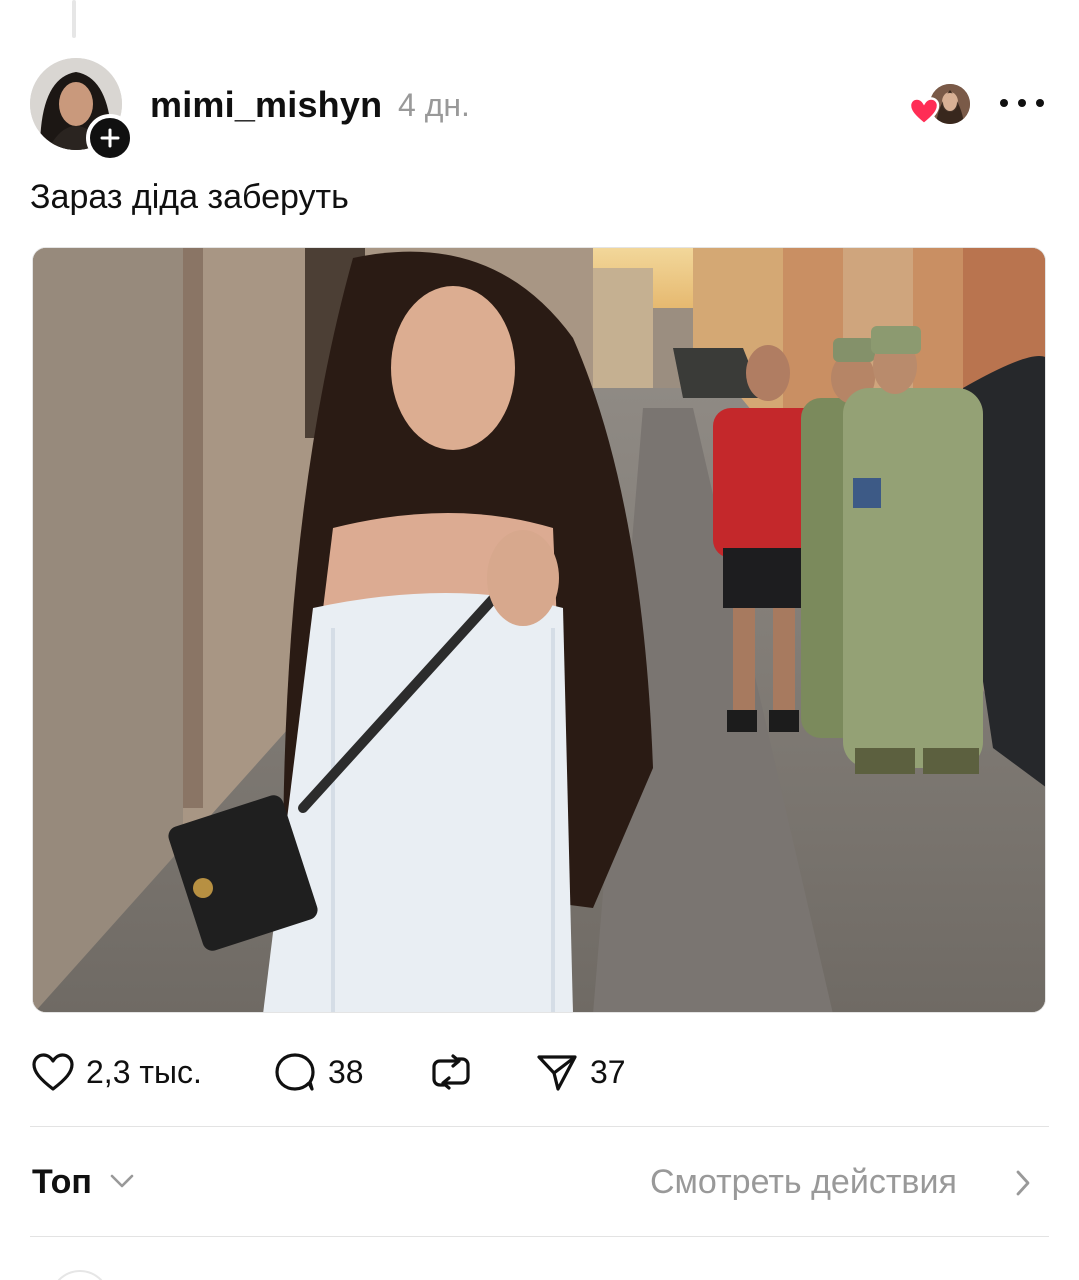 This screenshot has height=1280, width=1079. Describe the element at coordinates (144, 1071) in the screenshot. I see `like-count: 2,3 тыс.` at that location.